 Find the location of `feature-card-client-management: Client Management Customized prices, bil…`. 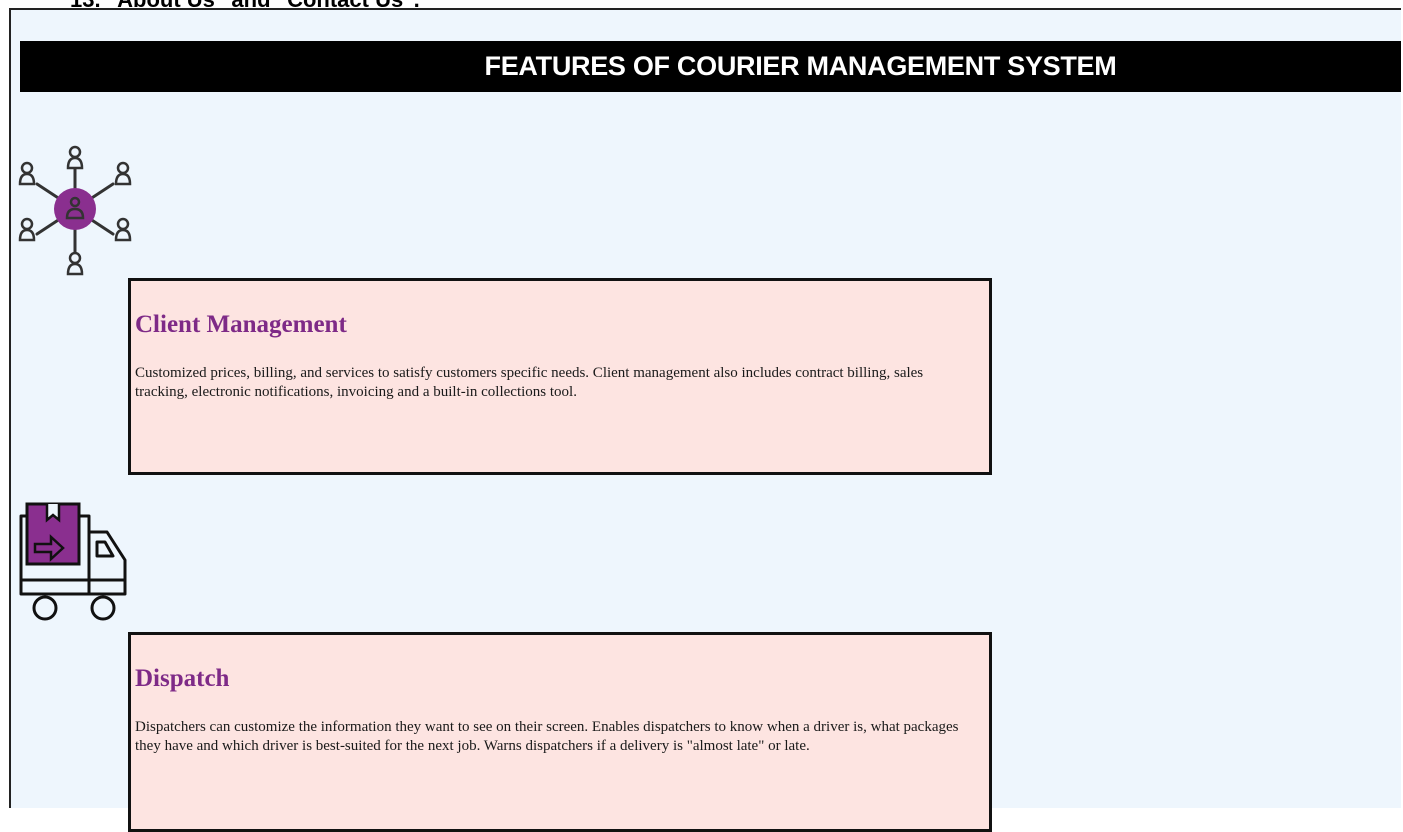

feature-card-client-management: Client Management Customized prices, bil… is located at coordinates (560, 376).